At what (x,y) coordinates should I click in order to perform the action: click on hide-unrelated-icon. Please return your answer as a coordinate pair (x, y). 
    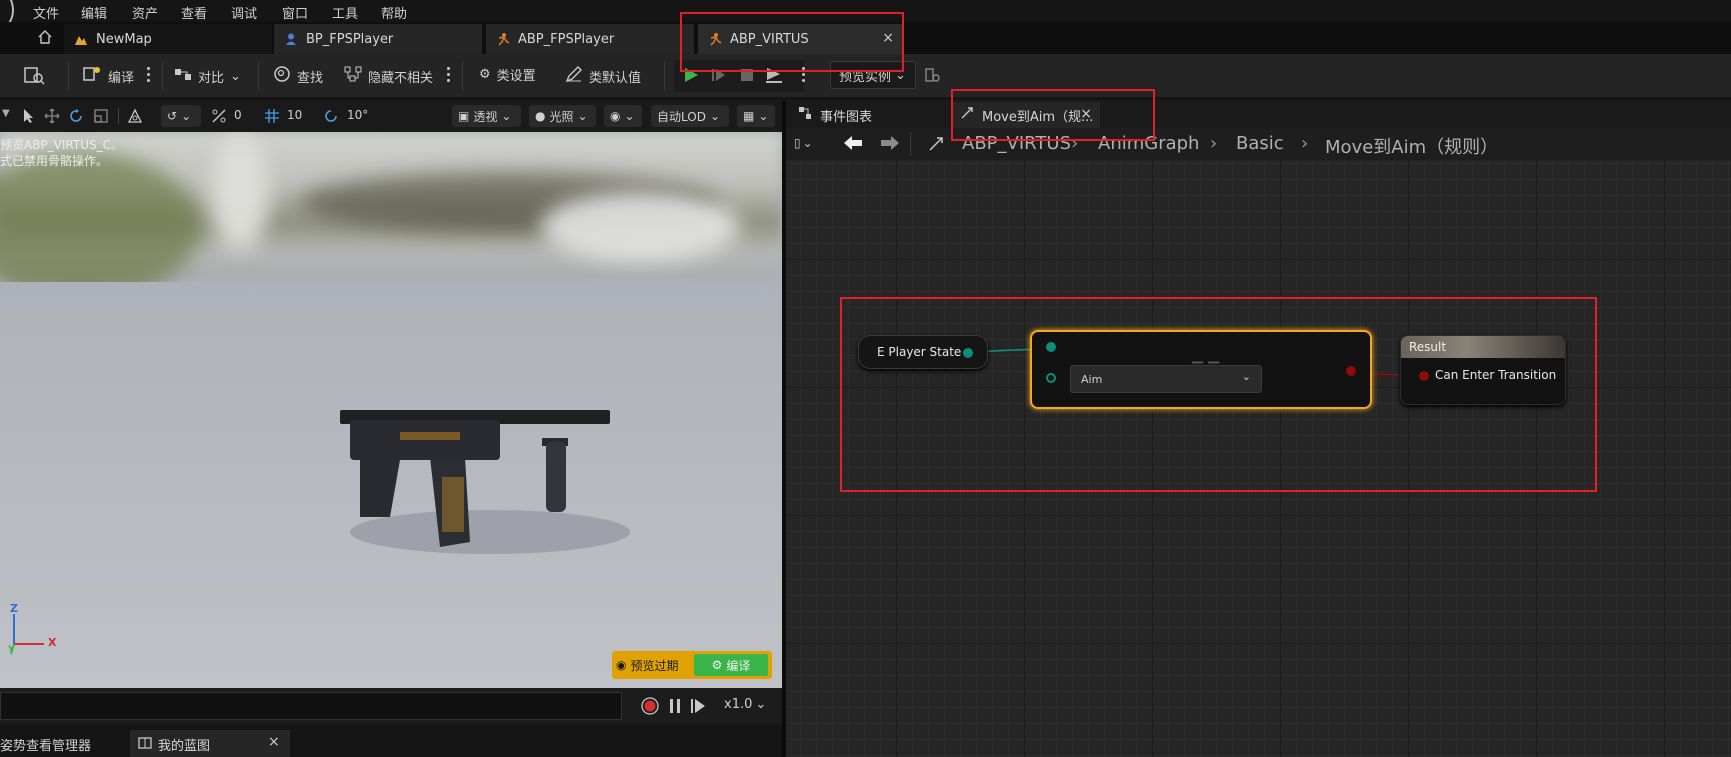
    Looking at the image, I should click on (353, 76).